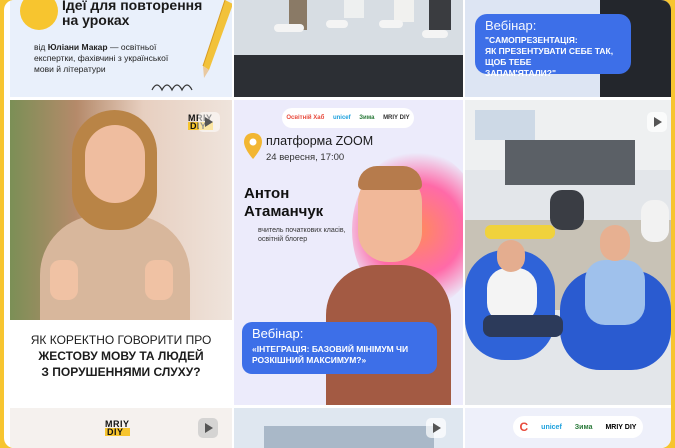 This screenshot has height=448, width=675. What do you see at coordinates (511, 256) in the screenshot?
I see `child-face` at bounding box center [511, 256].